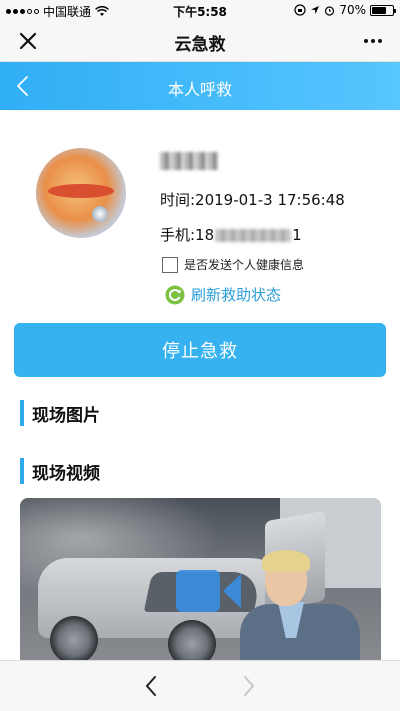 The width and height of the screenshot is (400, 711). I want to click on nav-back-icon, so click(152, 686).